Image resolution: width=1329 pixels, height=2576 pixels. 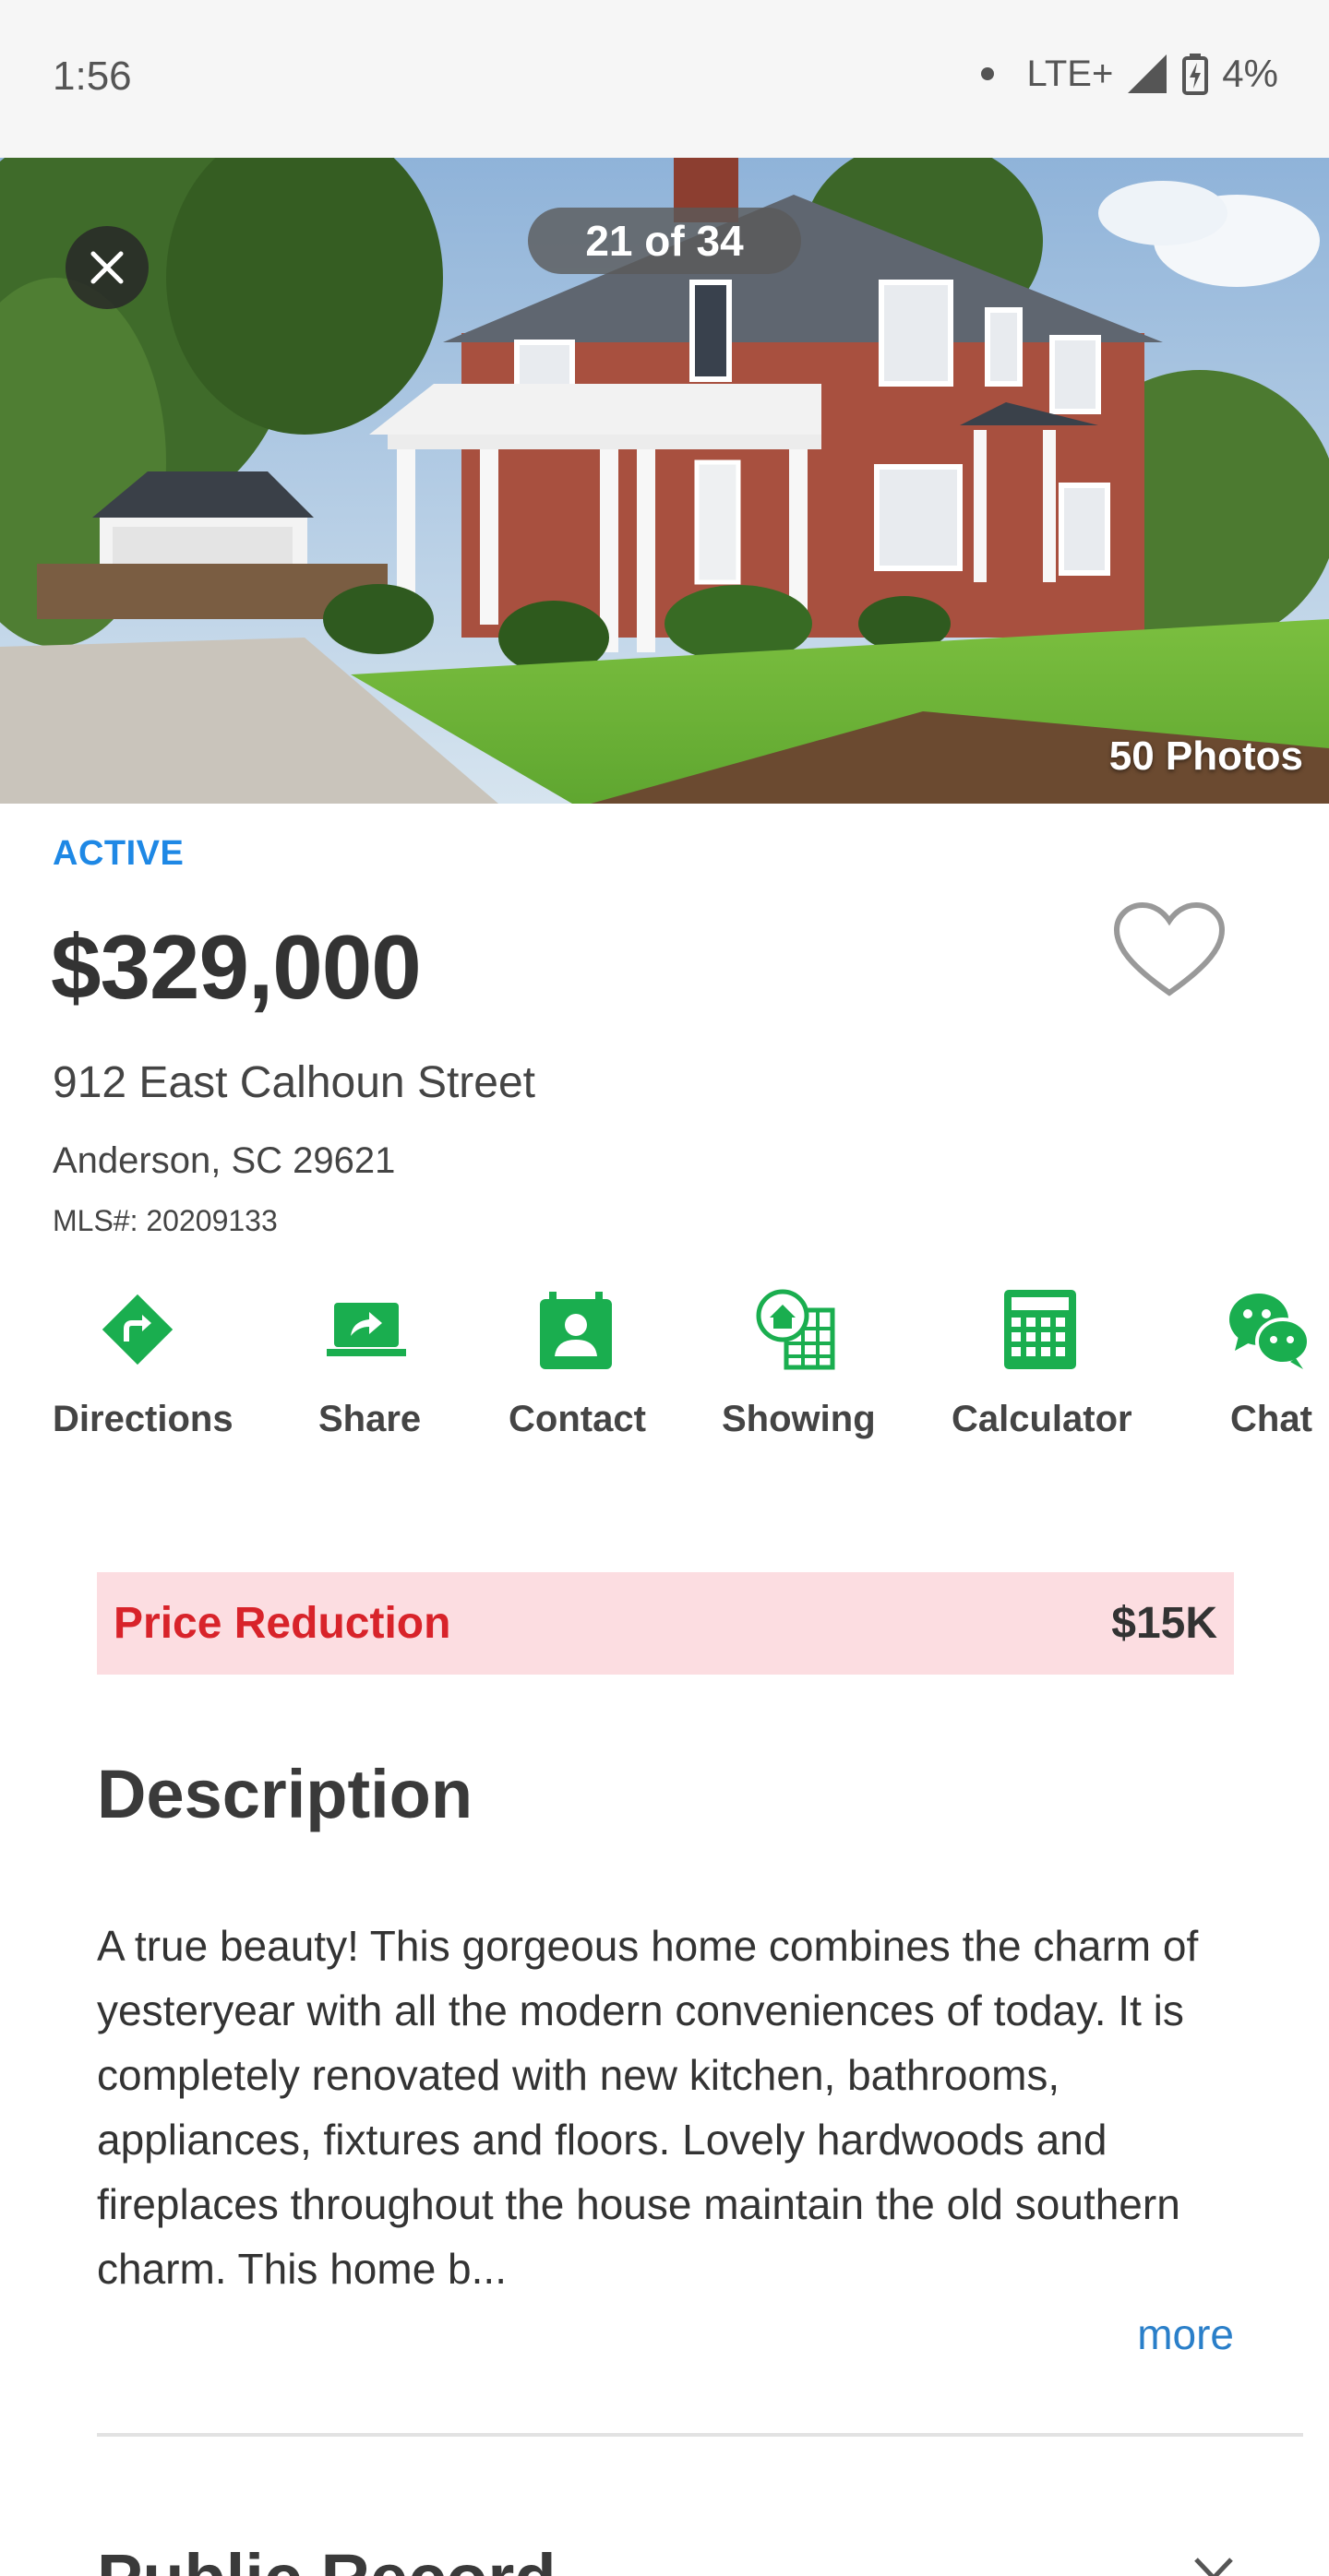 What do you see at coordinates (578, 1419) in the screenshot?
I see `contact-label: Contact` at bounding box center [578, 1419].